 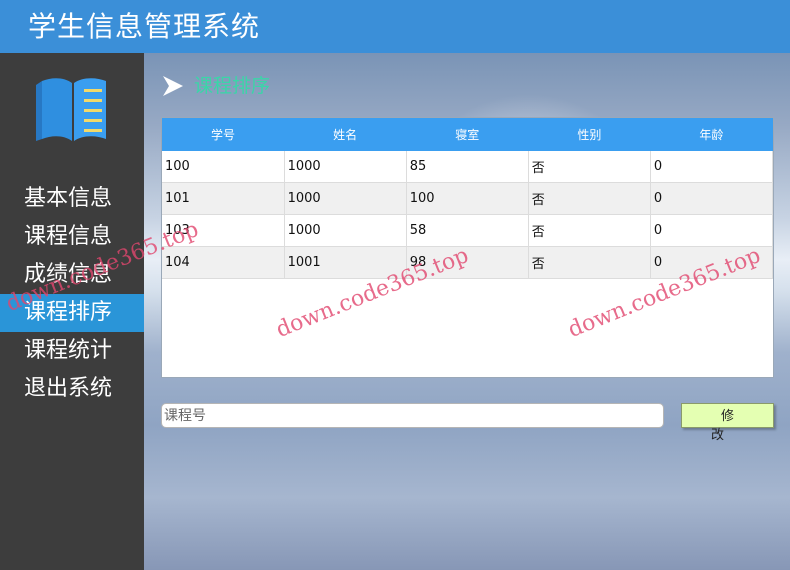 I want to click on column-header: 学号, so click(x=223, y=134).